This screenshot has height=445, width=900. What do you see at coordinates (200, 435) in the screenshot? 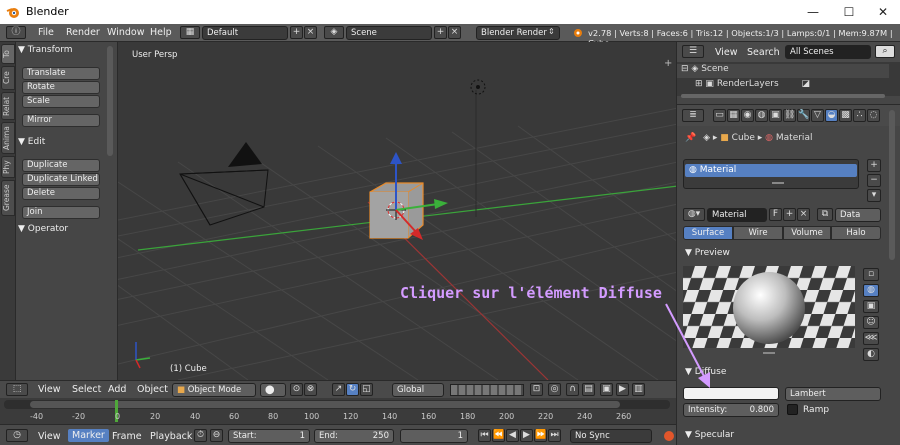
I see `preview-range-icon: ⏱` at bounding box center [200, 435].